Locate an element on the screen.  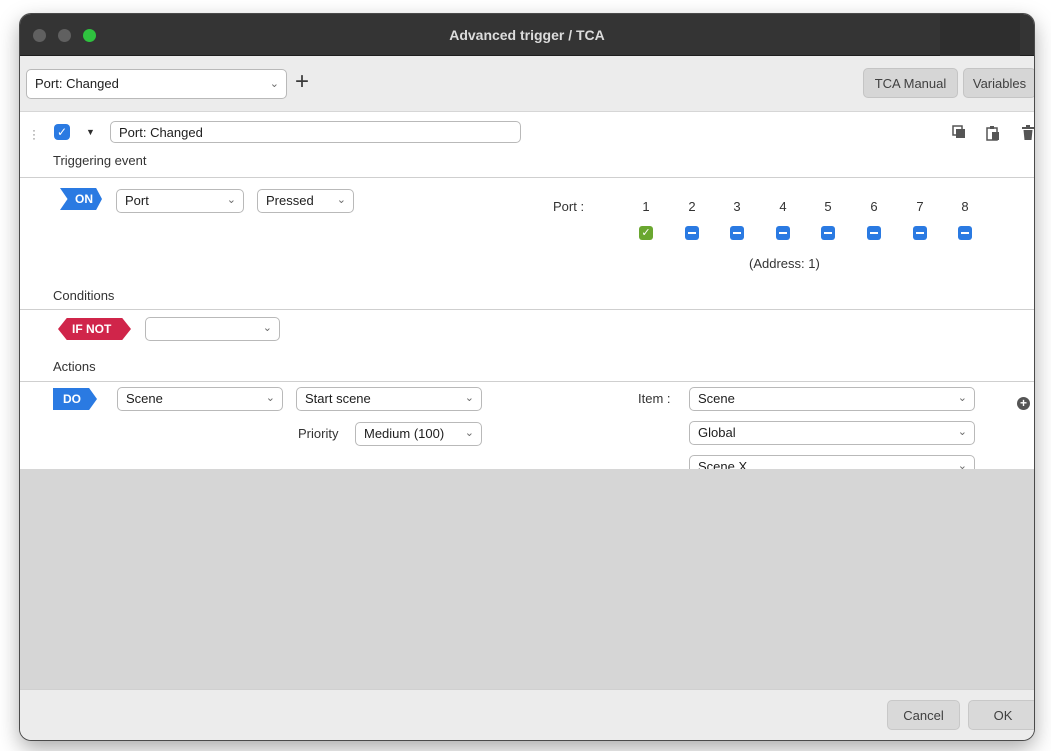
drag-handle-icon: · · · is located at coordinates (34, 134).